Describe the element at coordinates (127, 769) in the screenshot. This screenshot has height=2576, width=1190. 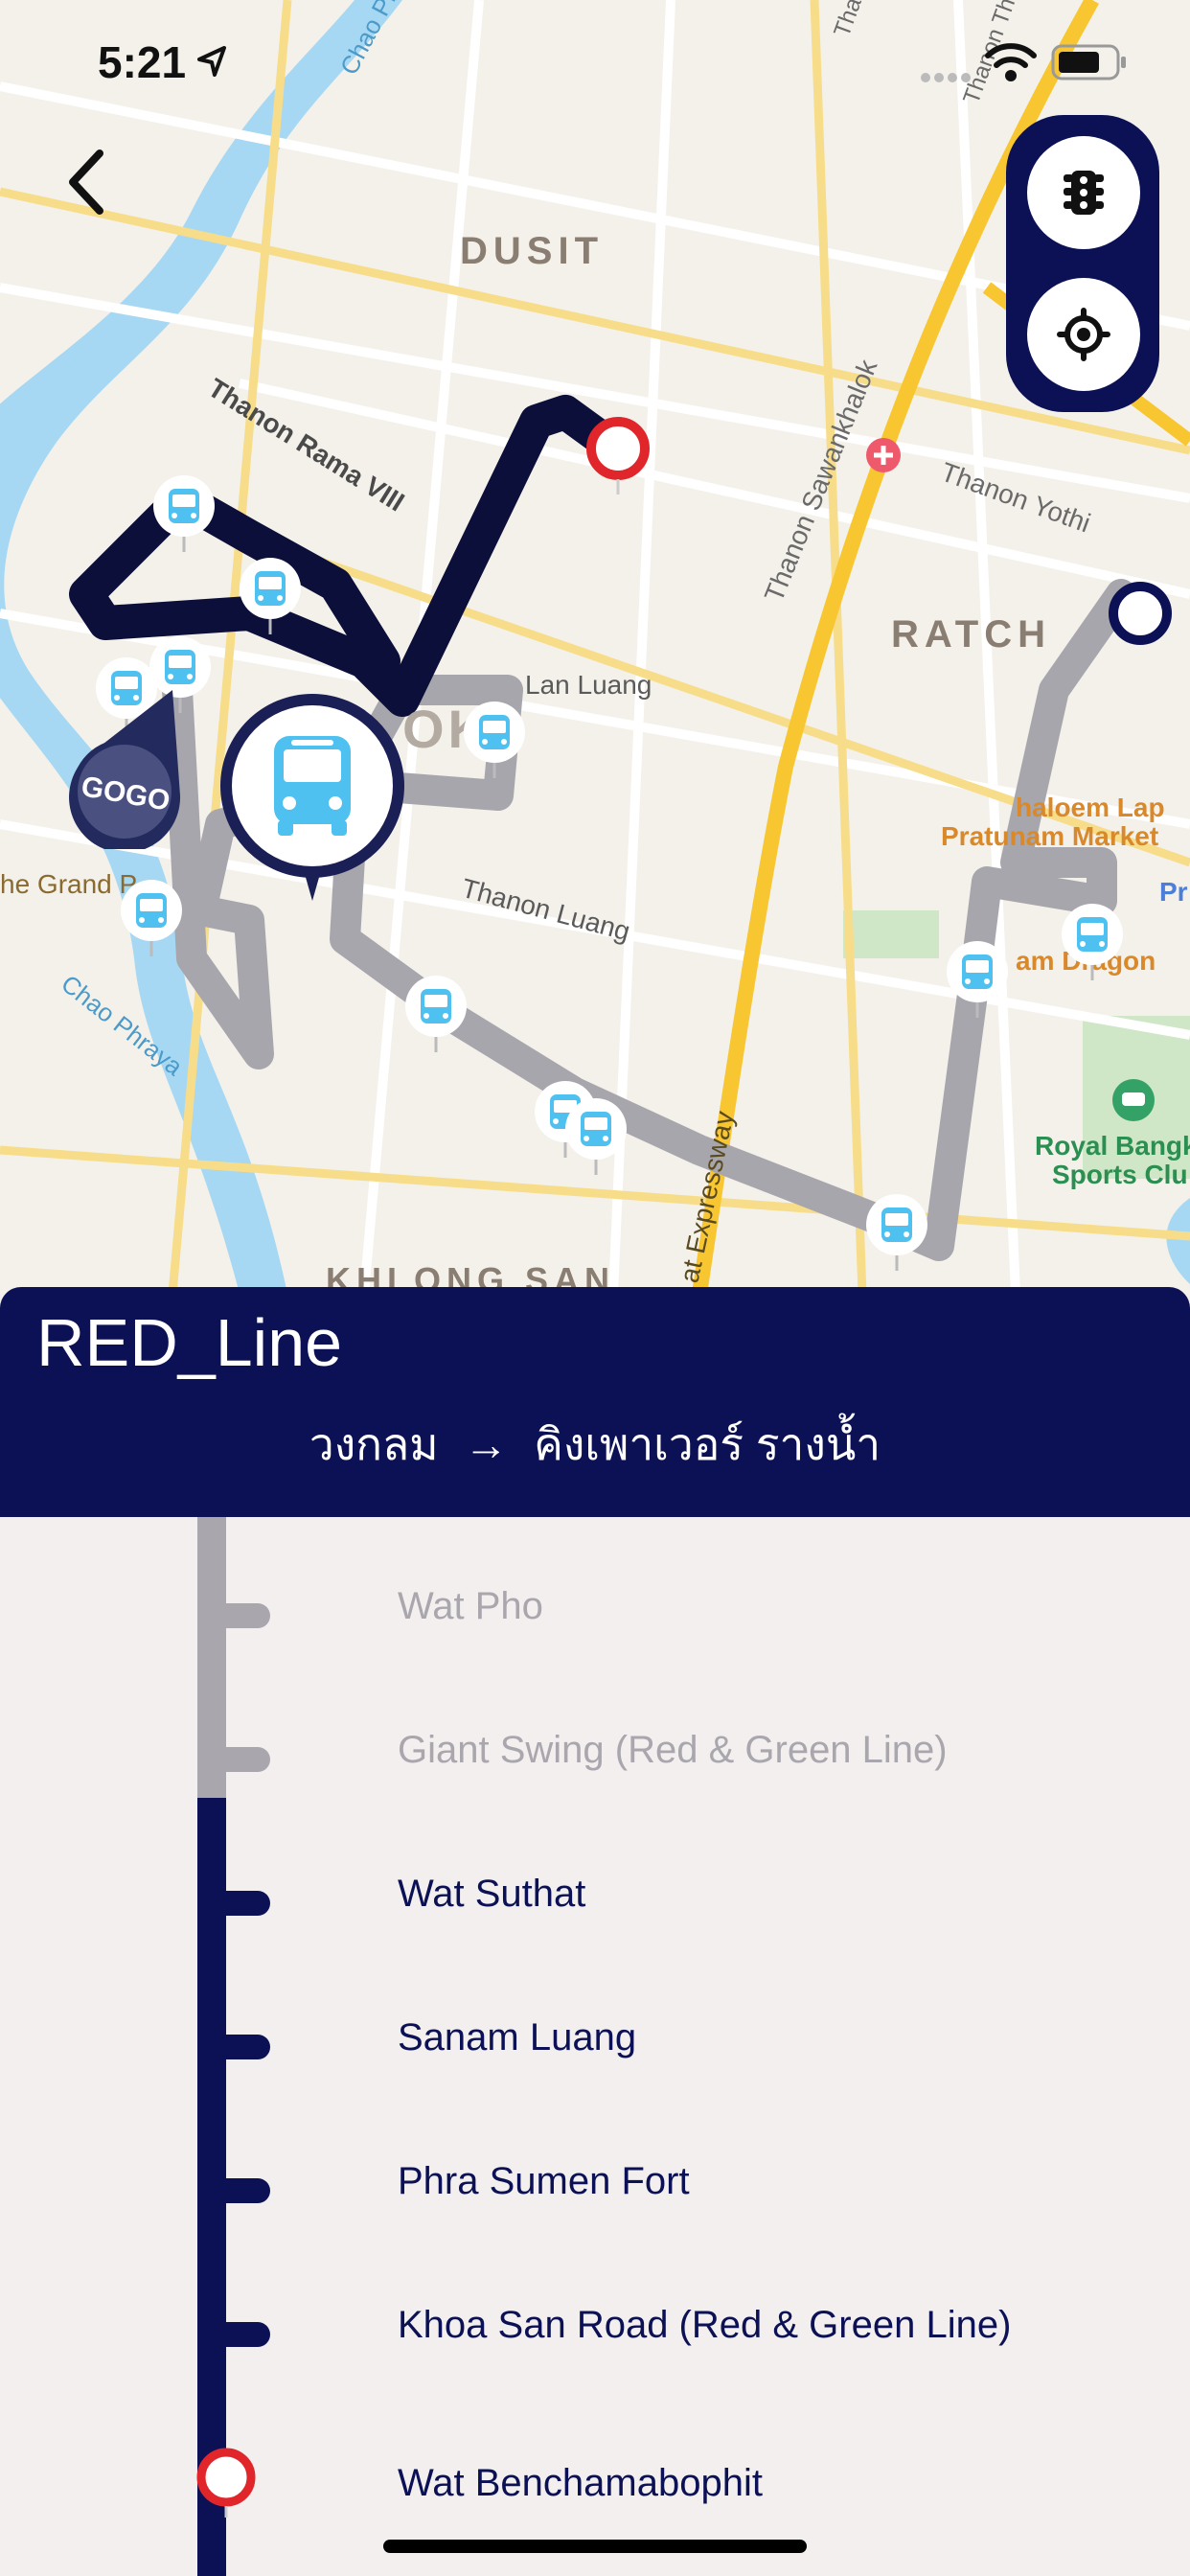
I see `gogo-logo-marker: GOGO` at that location.